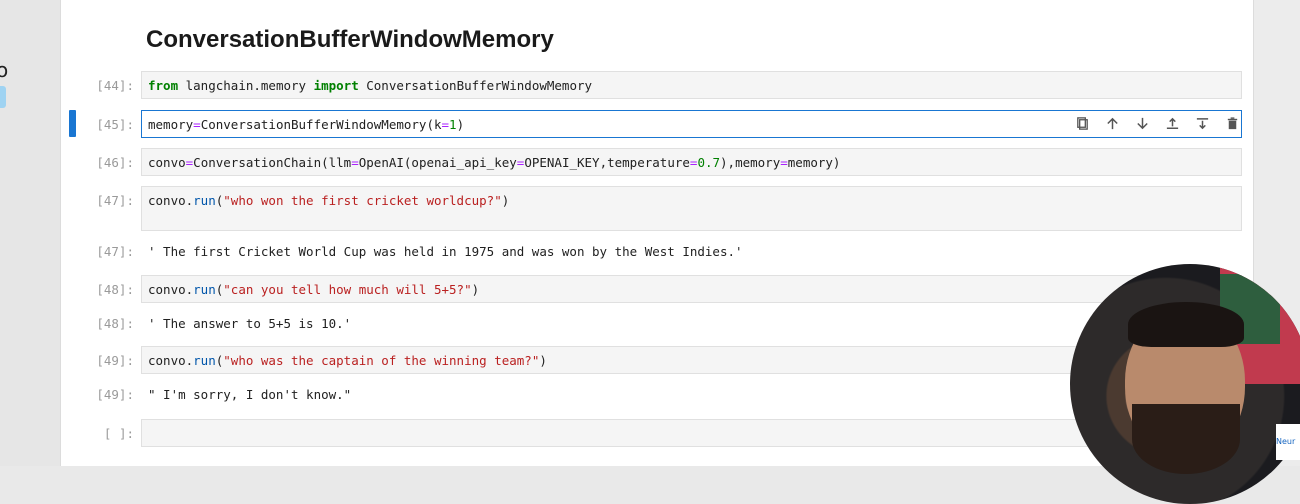 The height and width of the screenshot is (504, 1300). Describe the element at coordinates (115, 200) in the screenshot. I see `cell-prompt-47: [47]:` at that location.